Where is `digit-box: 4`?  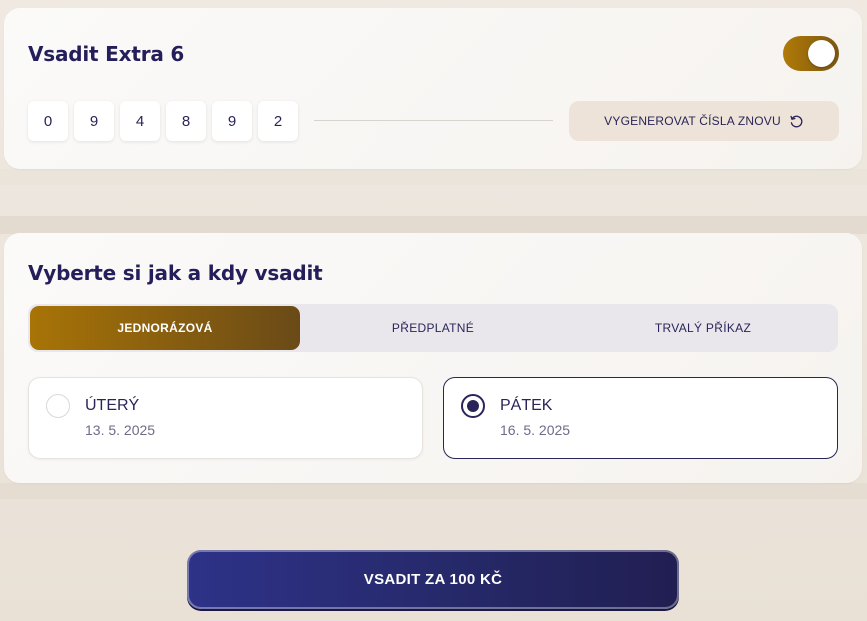
digit-box: 4 is located at coordinates (140, 121).